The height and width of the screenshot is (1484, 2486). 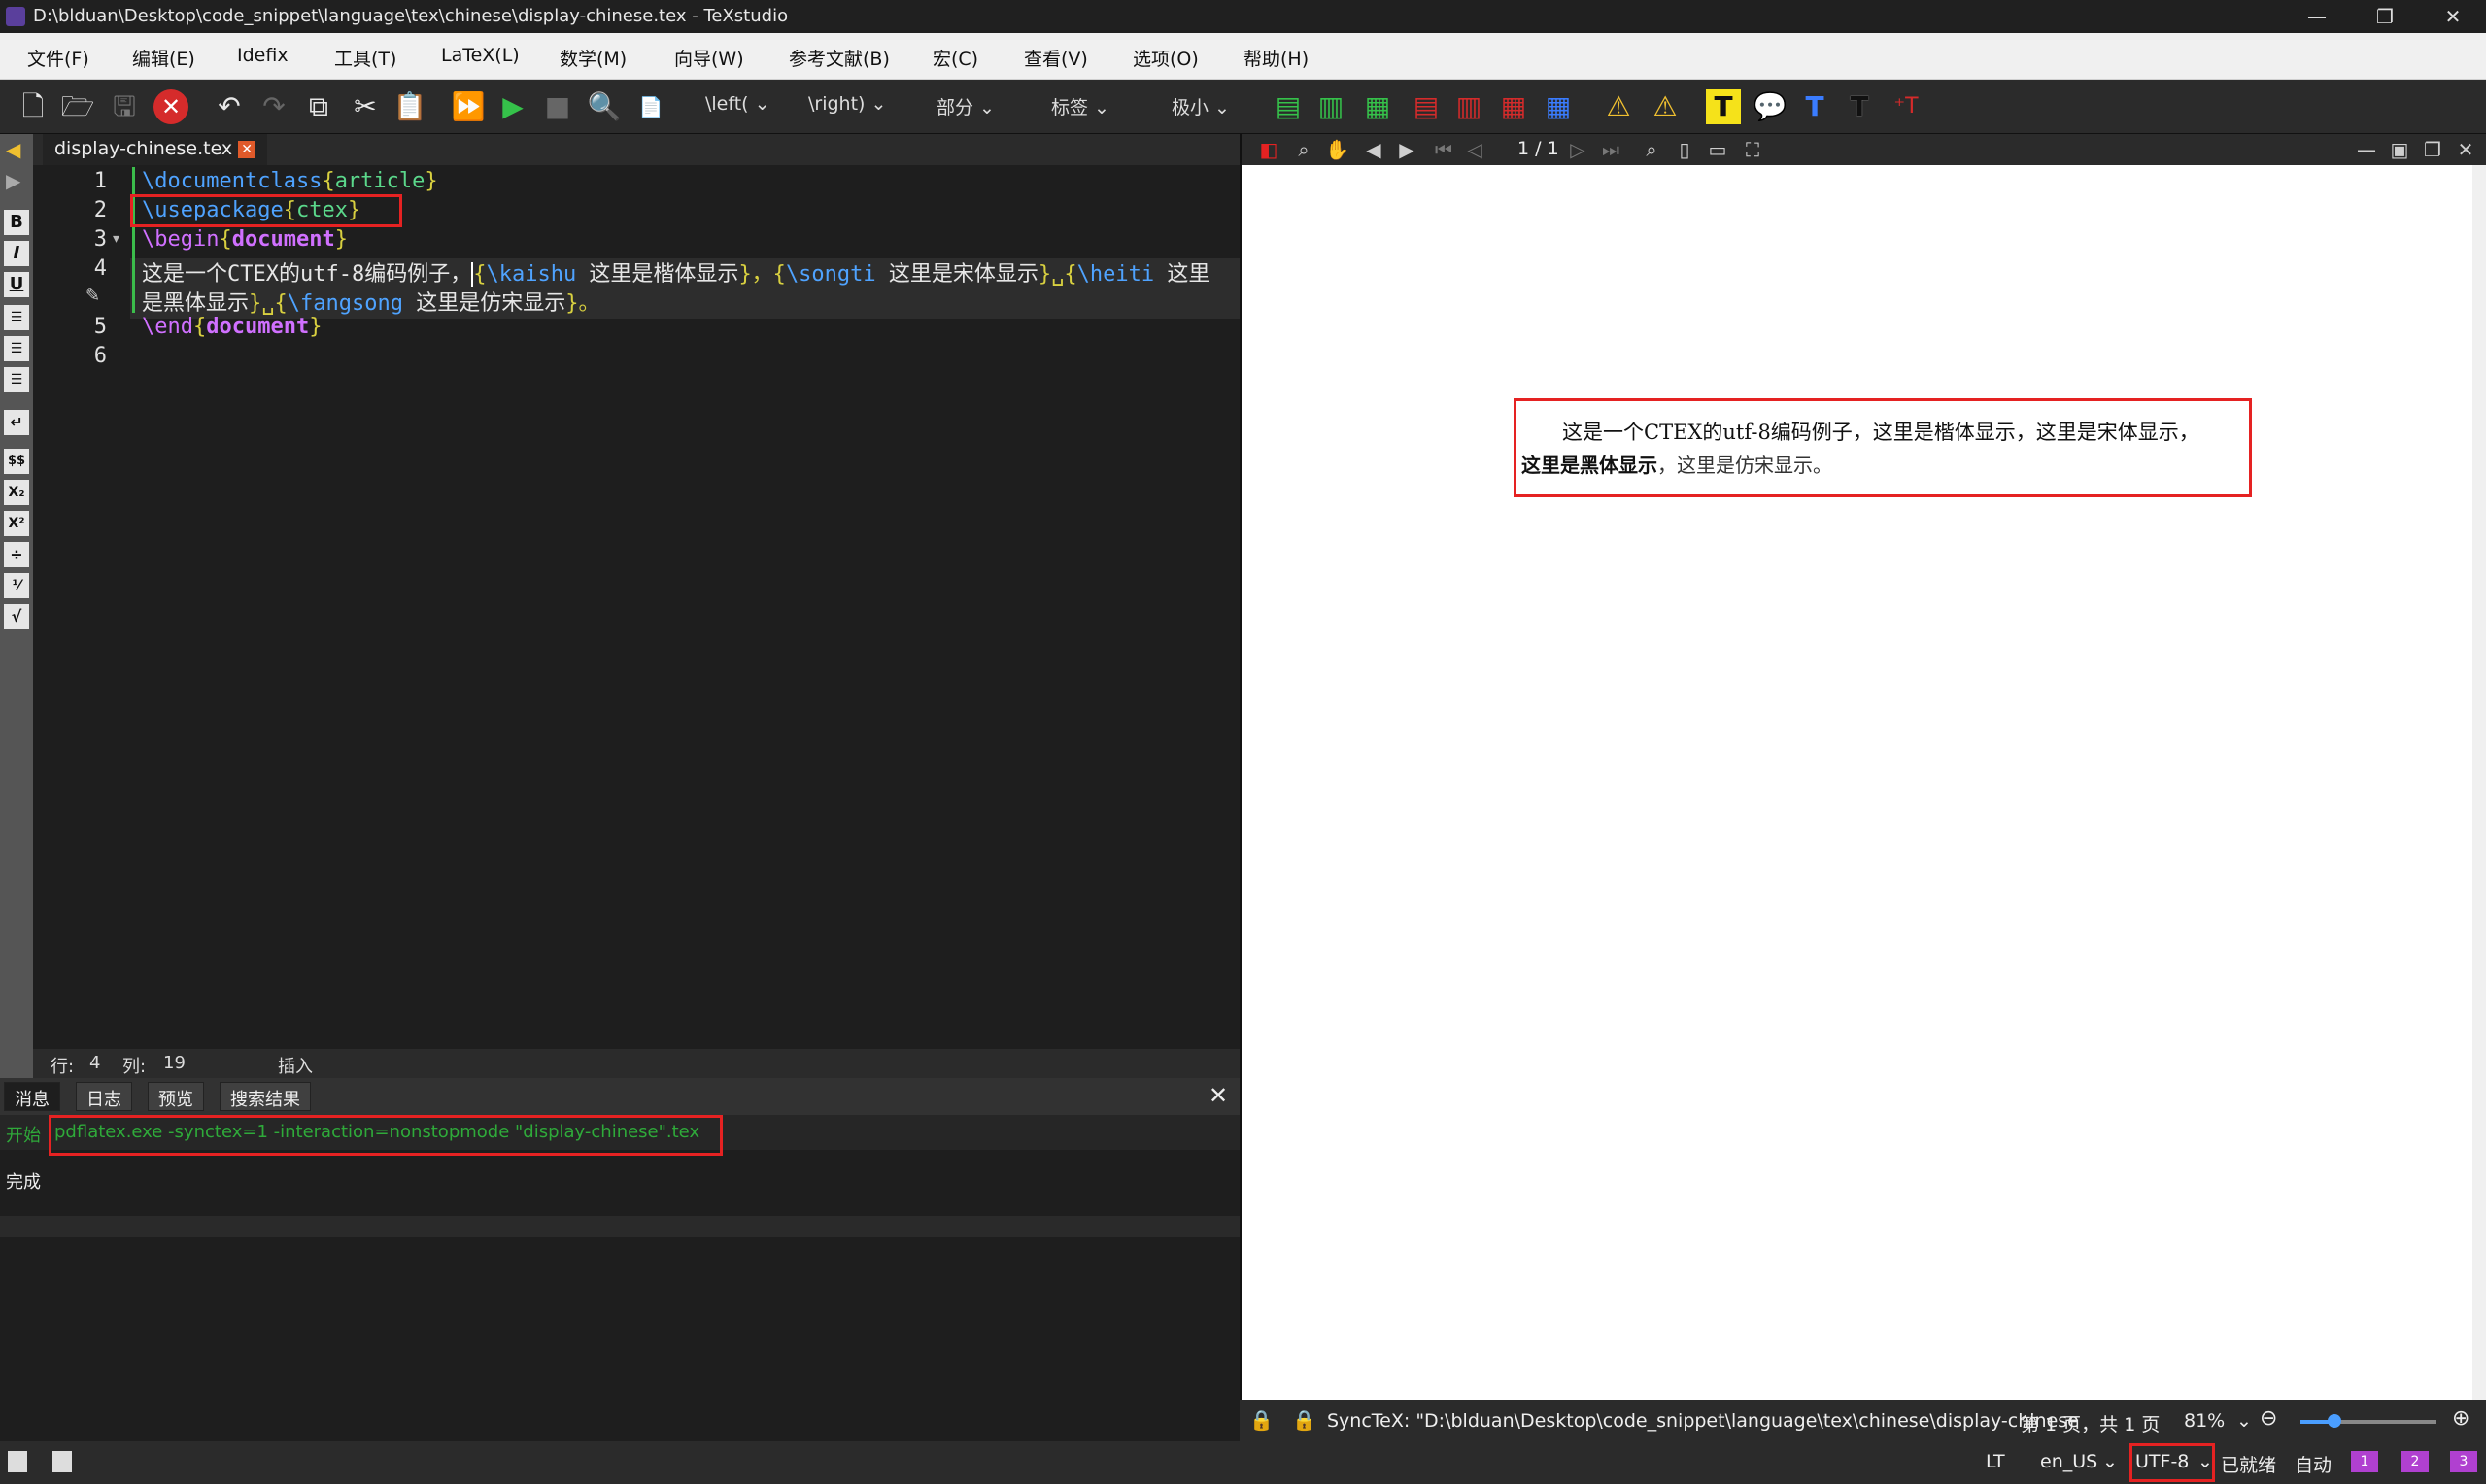 What do you see at coordinates (1406, 149) in the screenshot?
I see `forward-icon: ▶` at bounding box center [1406, 149].